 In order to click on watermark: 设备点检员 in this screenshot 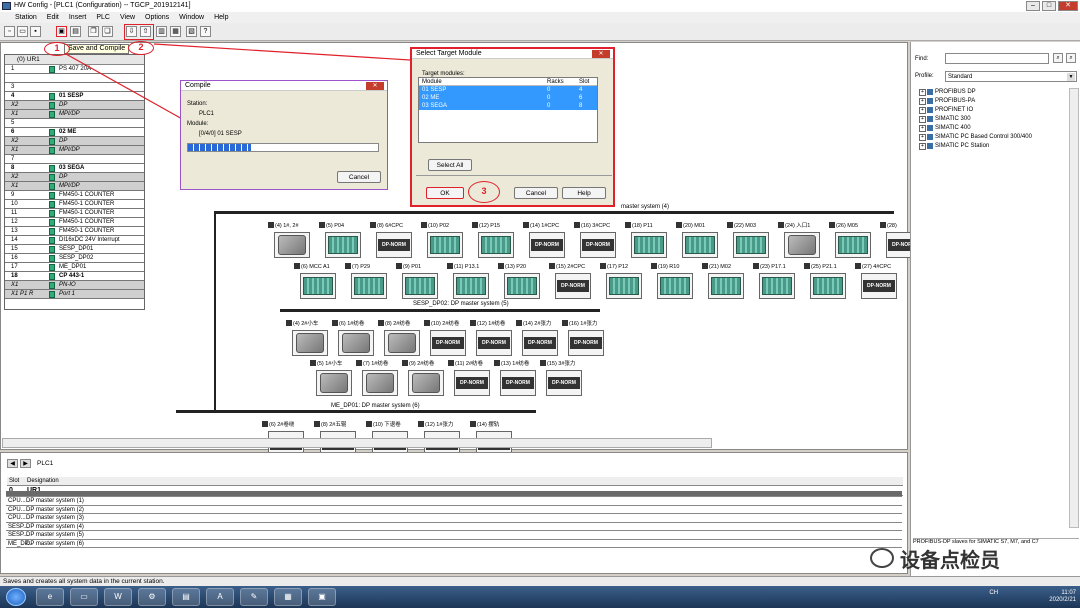, I will do `click(970, 558)`.